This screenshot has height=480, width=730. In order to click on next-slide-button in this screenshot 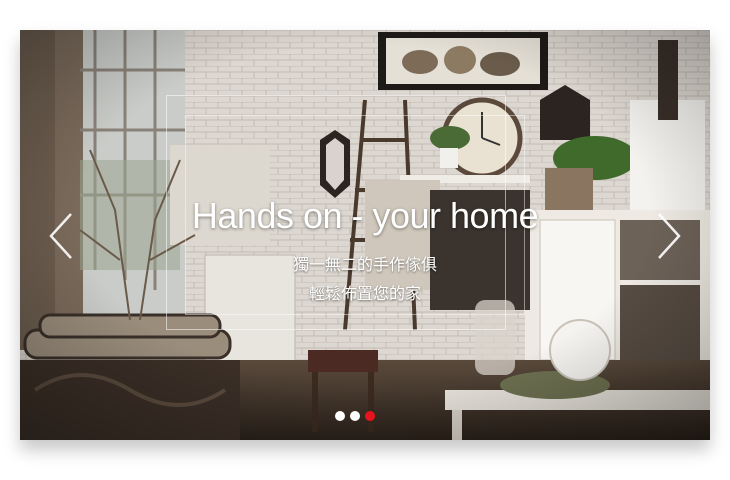, I will do `click(668, 236)`.